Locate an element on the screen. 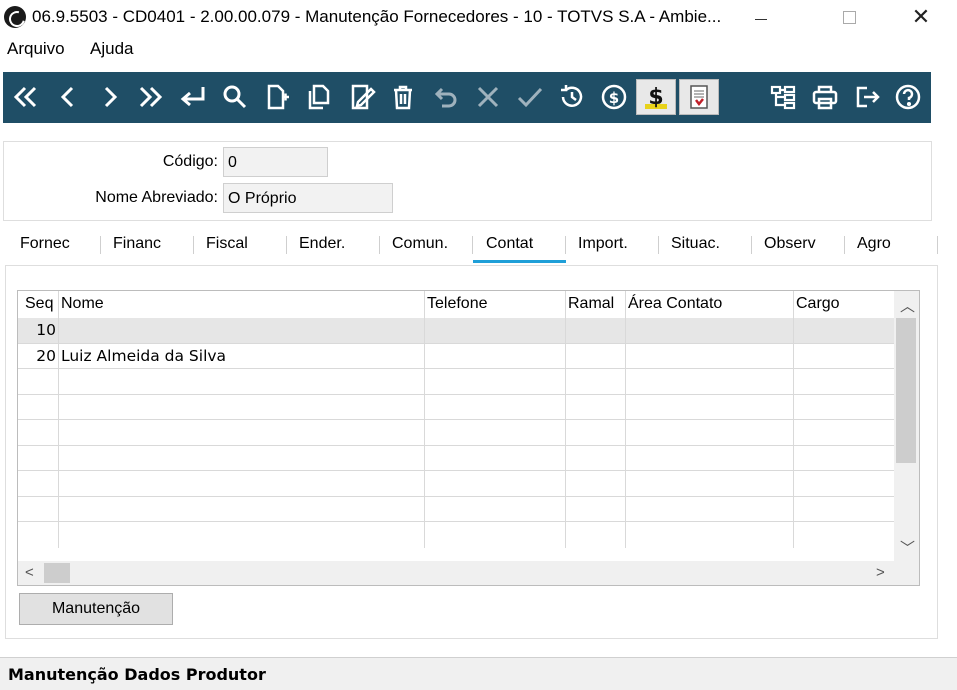 The image size is (957, 690). help-button is located at coordinates (908, 97).